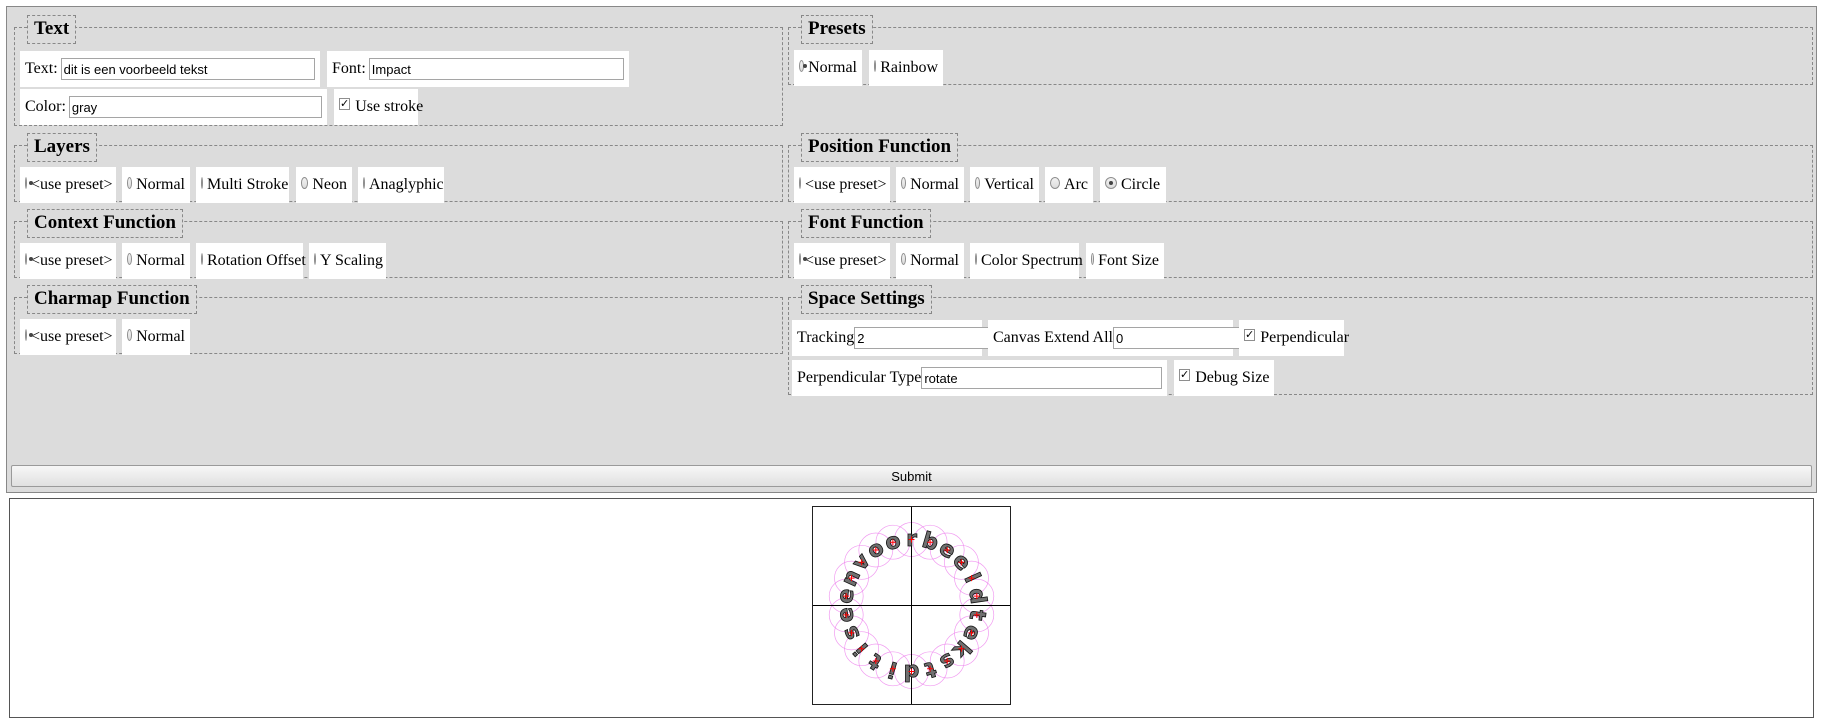  What do you see at coordinates (315, 259) in the screenshot?
I see `context-y-scaling-radio` at bounding box center [315, 259].